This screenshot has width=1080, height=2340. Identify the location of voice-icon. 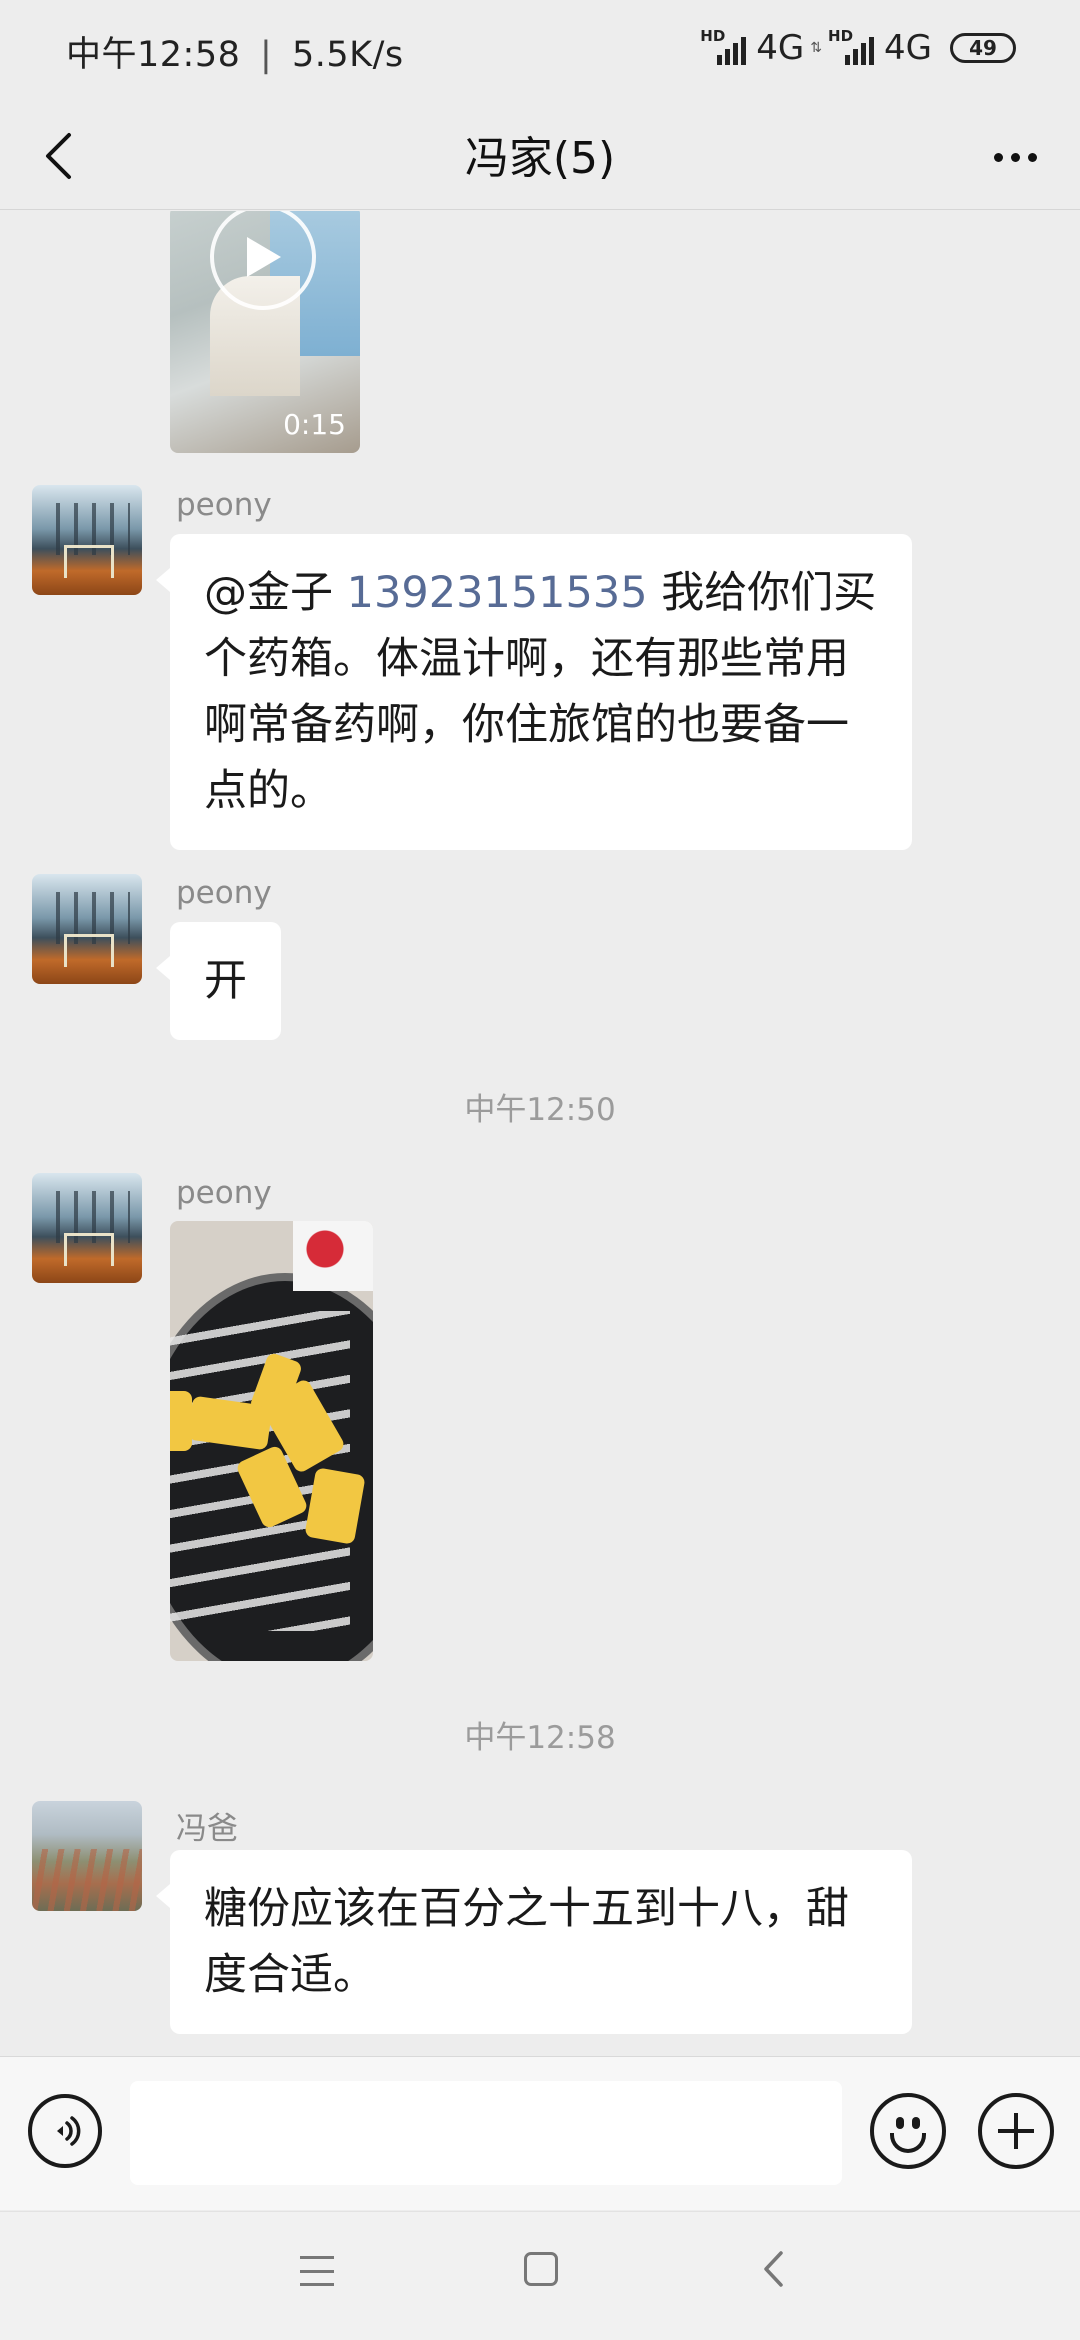
(69, 2131).